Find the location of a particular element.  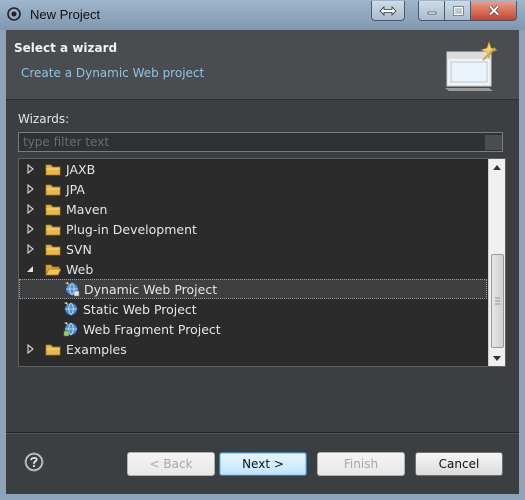

scrollbar-thumb is located at coordinates (497, 301).